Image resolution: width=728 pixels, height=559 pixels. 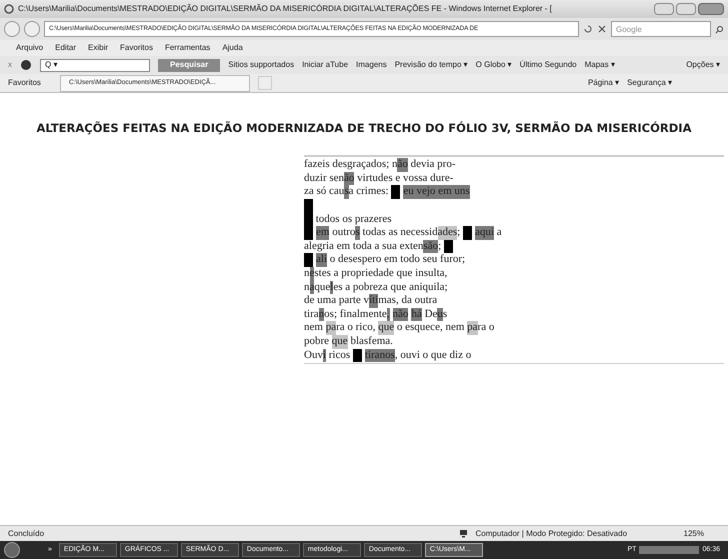 What do you see at coordinates (371, 65) in the screenshot?
I see `toolbar-link: Imagens` at bounding box center [371, 65].